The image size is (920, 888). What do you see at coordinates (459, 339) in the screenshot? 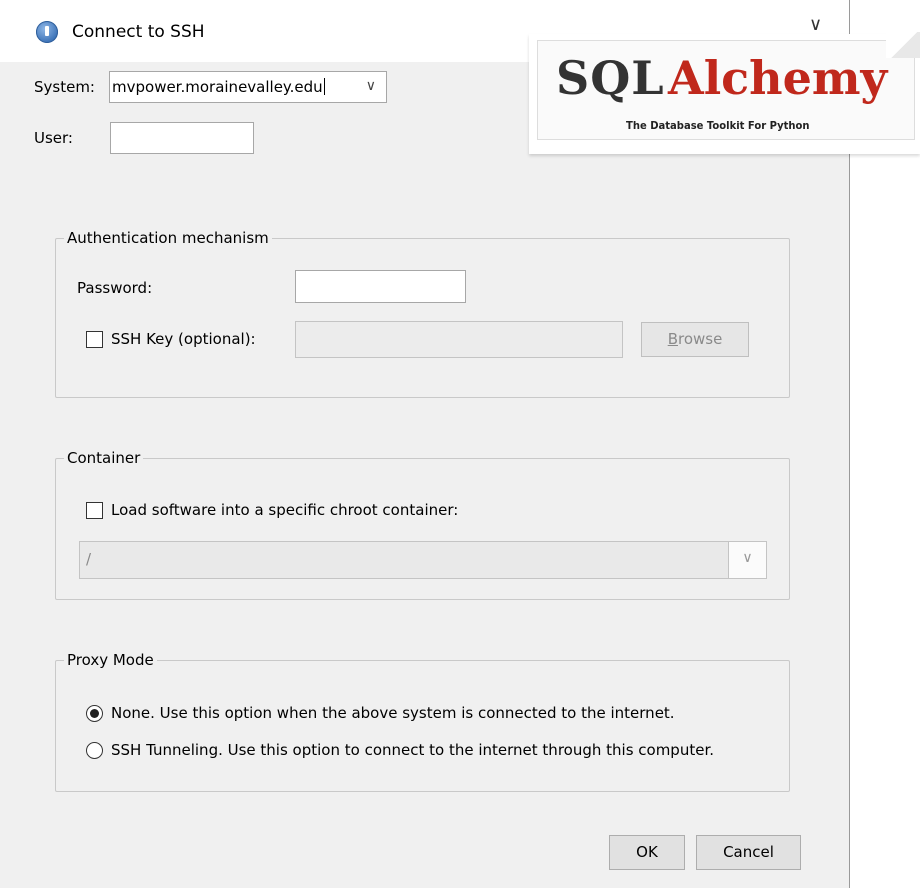
I see `ssh-key-path-input` at bounding box center [459, 339].